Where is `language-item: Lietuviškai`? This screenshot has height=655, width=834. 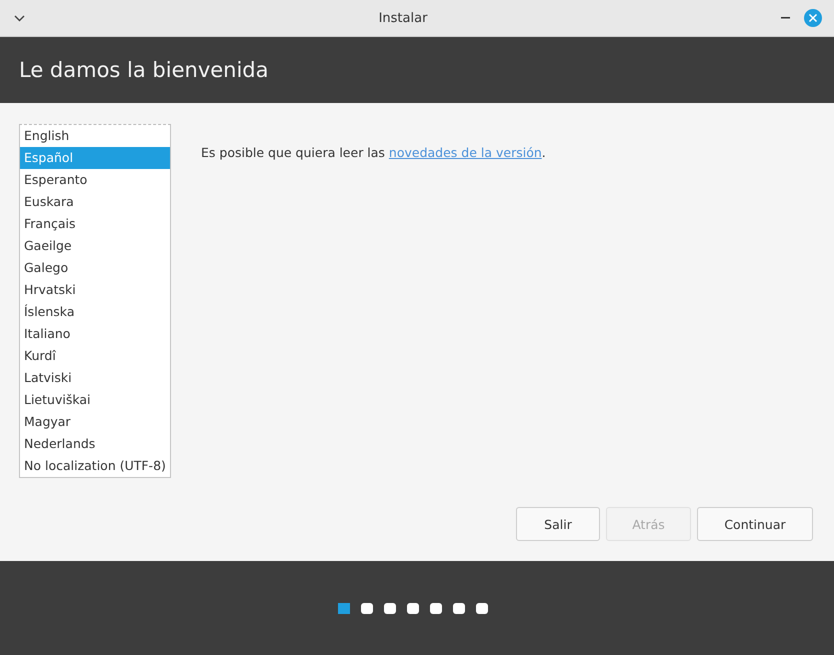
language-item: Lietuviškai is located at coordinates (95, 400).